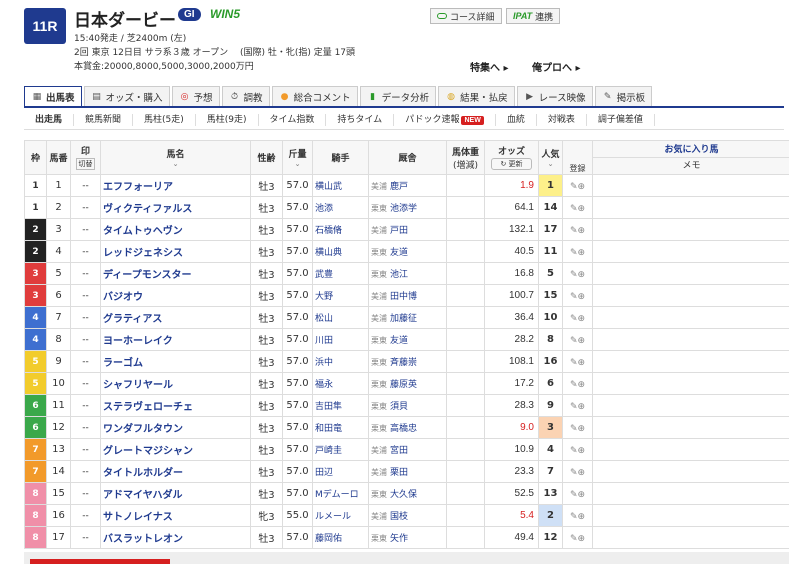 Image resolution: width=789 pixels, height=564 pixels. Describe the element at coordinates (175, 427) in the screenshot. I see `horse-name-link: ワンダフルタウン` at that location.